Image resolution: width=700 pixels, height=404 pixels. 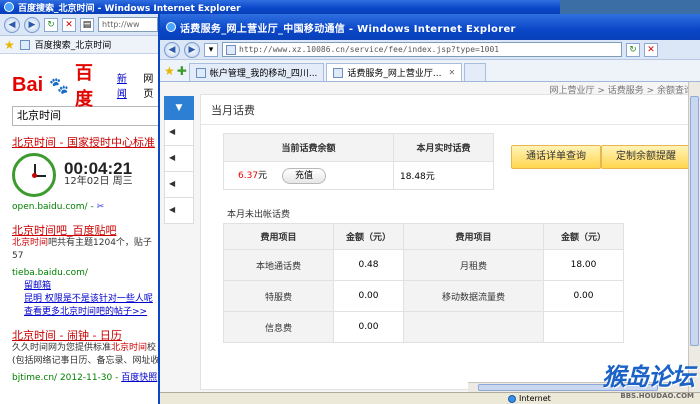 I want to click on current-date: 12年02日 周三, so click(x=98, y=181).